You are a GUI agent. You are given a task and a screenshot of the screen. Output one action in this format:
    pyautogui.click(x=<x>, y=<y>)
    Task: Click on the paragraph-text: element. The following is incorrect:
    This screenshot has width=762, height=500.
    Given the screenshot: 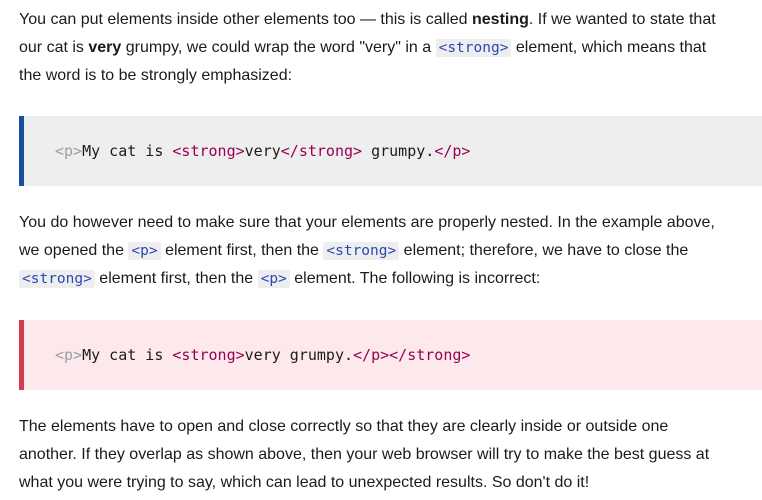 What is the action you would take?
    pyautogui.click(x=415, y=278)
    